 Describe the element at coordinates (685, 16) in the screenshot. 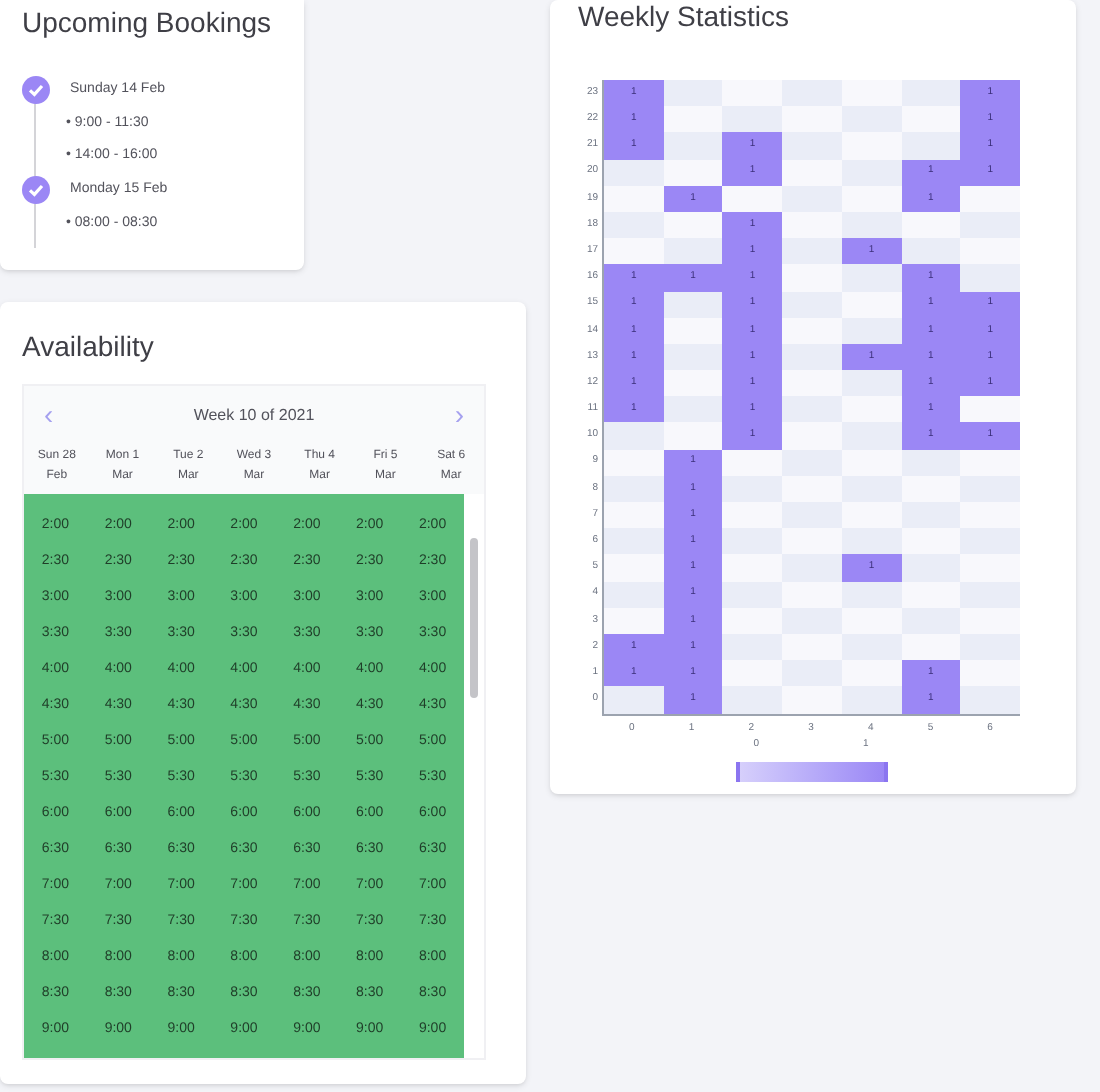

I see `card-title: Weekly Statistics` at that location.